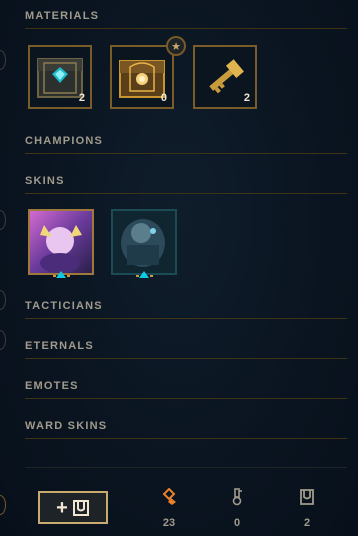  What do you see at coordinates (225, 77) in the screenshot?
I see `material-hextech-key: 2` at bounding box center [225, 77].